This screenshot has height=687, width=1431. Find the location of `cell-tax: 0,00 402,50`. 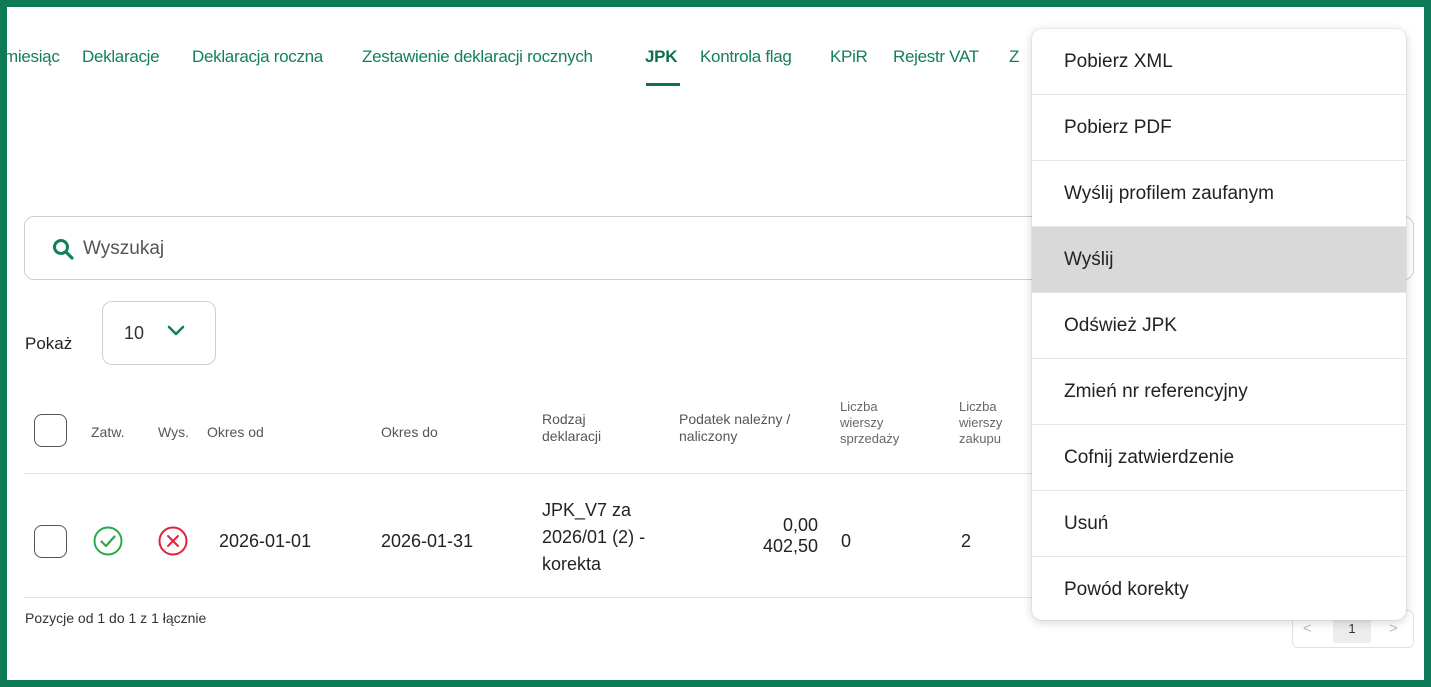

cell-tax: 0,00 402,50 is located at coordinates (772, 536).